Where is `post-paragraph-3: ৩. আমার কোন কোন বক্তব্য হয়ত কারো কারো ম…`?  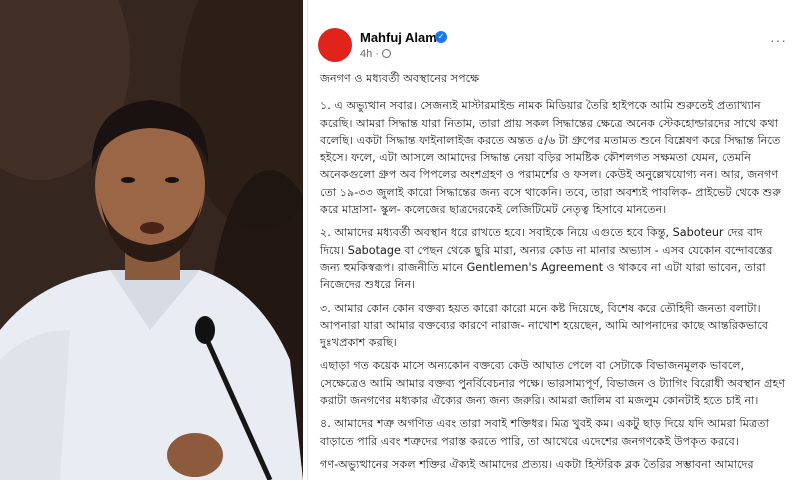 post-paragraph-3: ৩. আমার কোন কোন বক্তব্য হয়ত কারো কারো ম… is located at coordinates (544, 325).